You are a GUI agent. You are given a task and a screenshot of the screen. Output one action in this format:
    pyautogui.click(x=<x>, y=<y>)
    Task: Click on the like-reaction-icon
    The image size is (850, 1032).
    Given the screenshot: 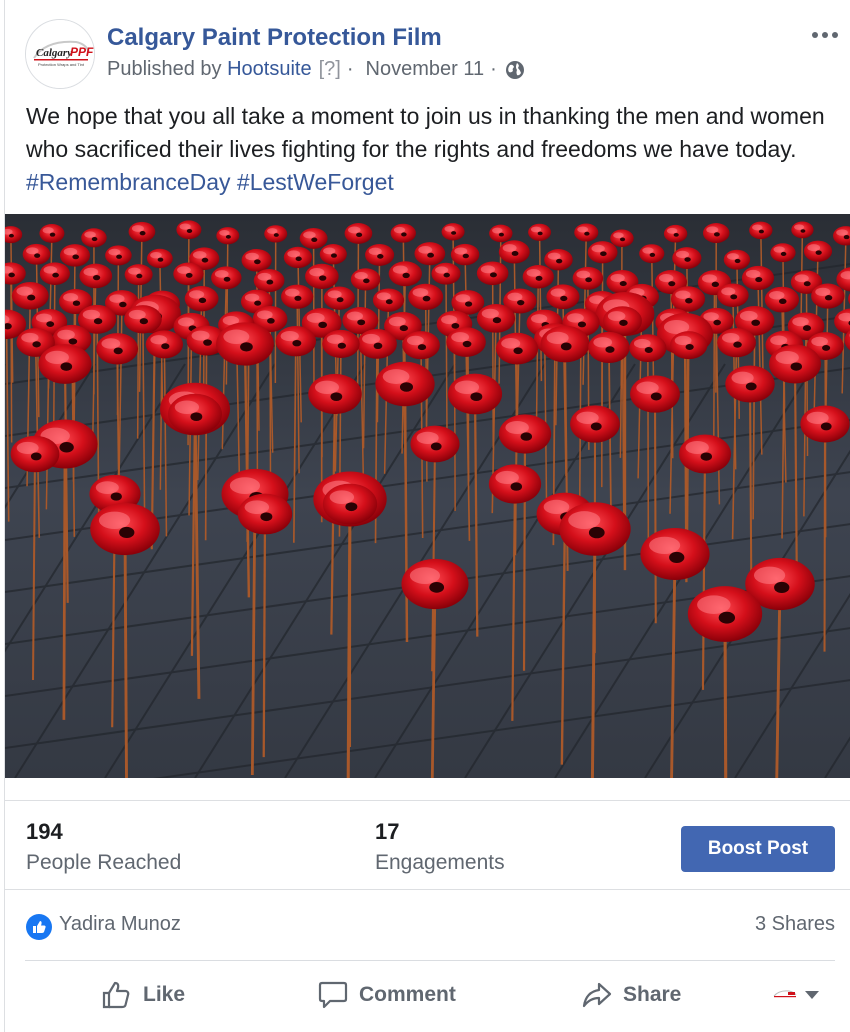 What is the action you would take?
    pyautogui.click(x=39, y=927)
    